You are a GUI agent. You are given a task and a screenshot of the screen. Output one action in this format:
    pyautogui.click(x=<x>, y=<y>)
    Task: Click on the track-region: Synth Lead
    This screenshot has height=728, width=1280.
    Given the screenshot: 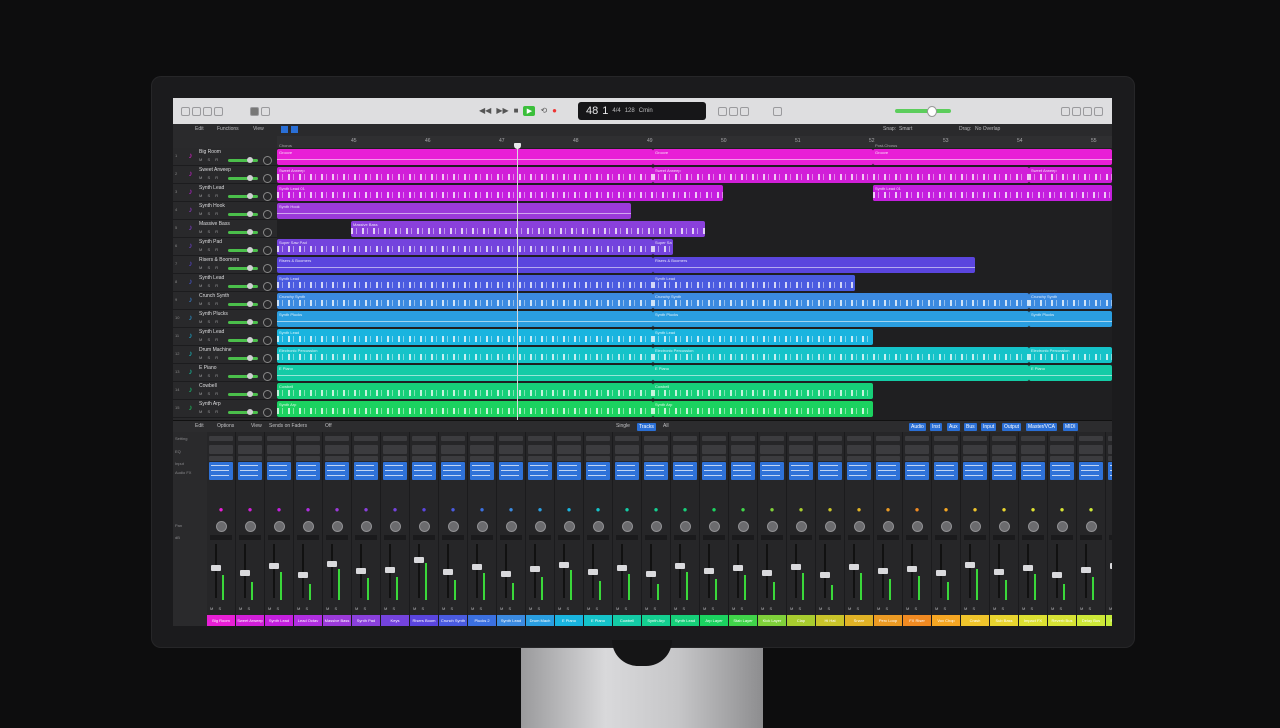 What is the action you would take?
    pyautogui.click(x=465, y=337)
    